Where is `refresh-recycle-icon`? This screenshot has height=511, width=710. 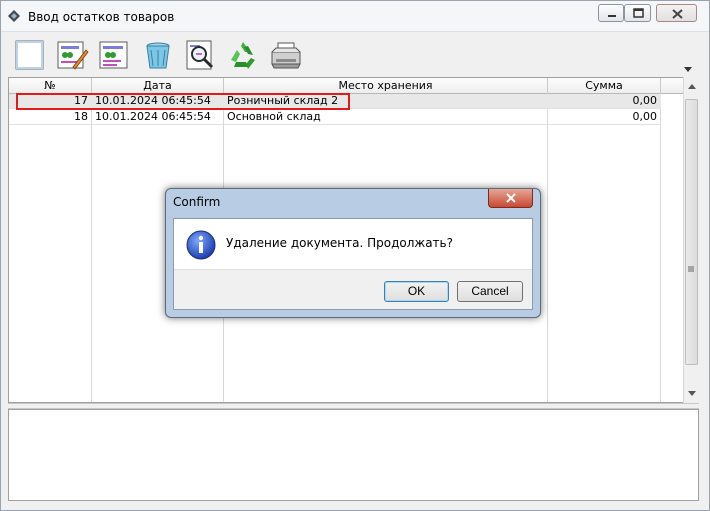 refresh-recycle-icon is located at coordinates (243, 55).